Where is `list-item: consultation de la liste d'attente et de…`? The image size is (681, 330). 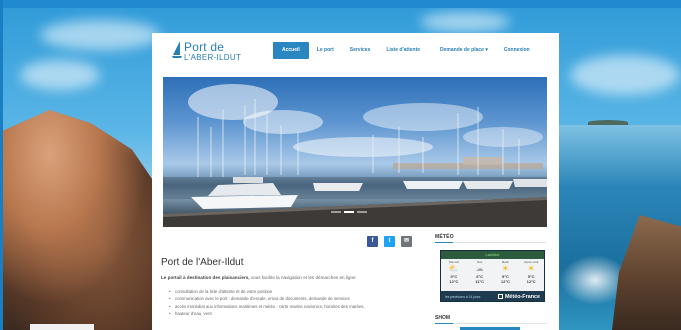
list-item: consultation de la liste d'attente et de… is located at coordinates (267, 292).